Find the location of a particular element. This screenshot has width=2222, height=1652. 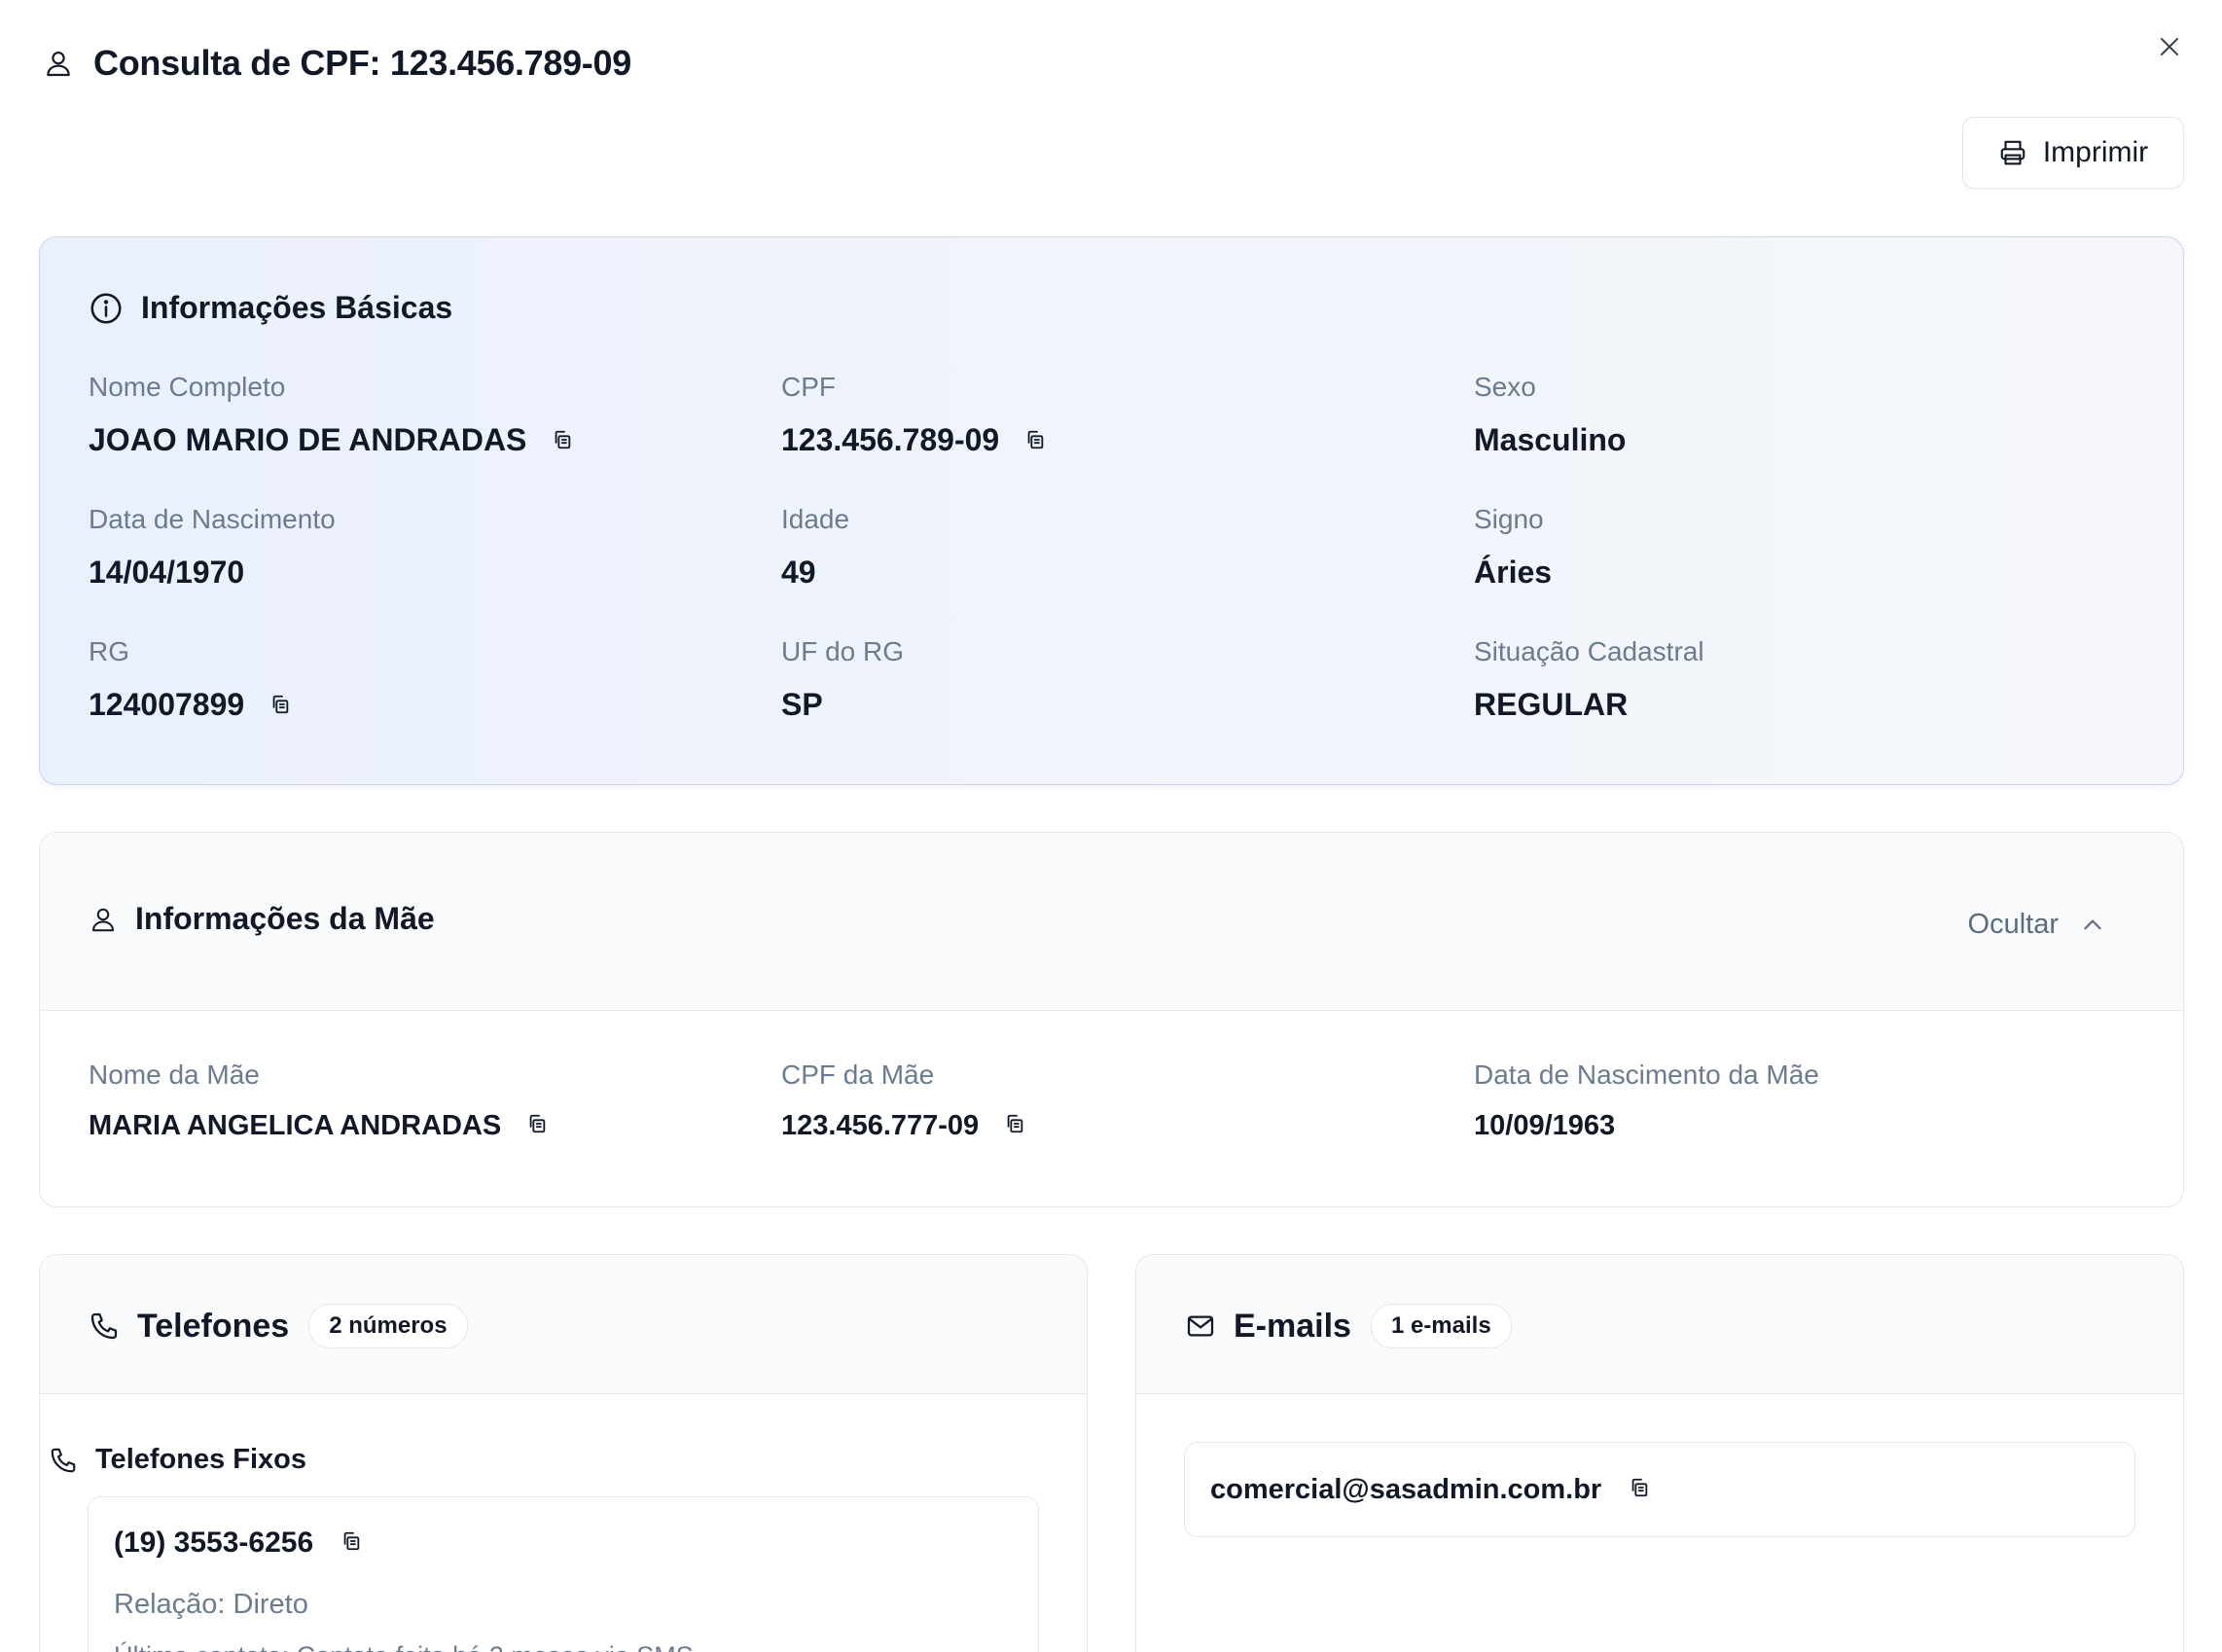

field-label: UF do RG is located at coordinates (843, 651).